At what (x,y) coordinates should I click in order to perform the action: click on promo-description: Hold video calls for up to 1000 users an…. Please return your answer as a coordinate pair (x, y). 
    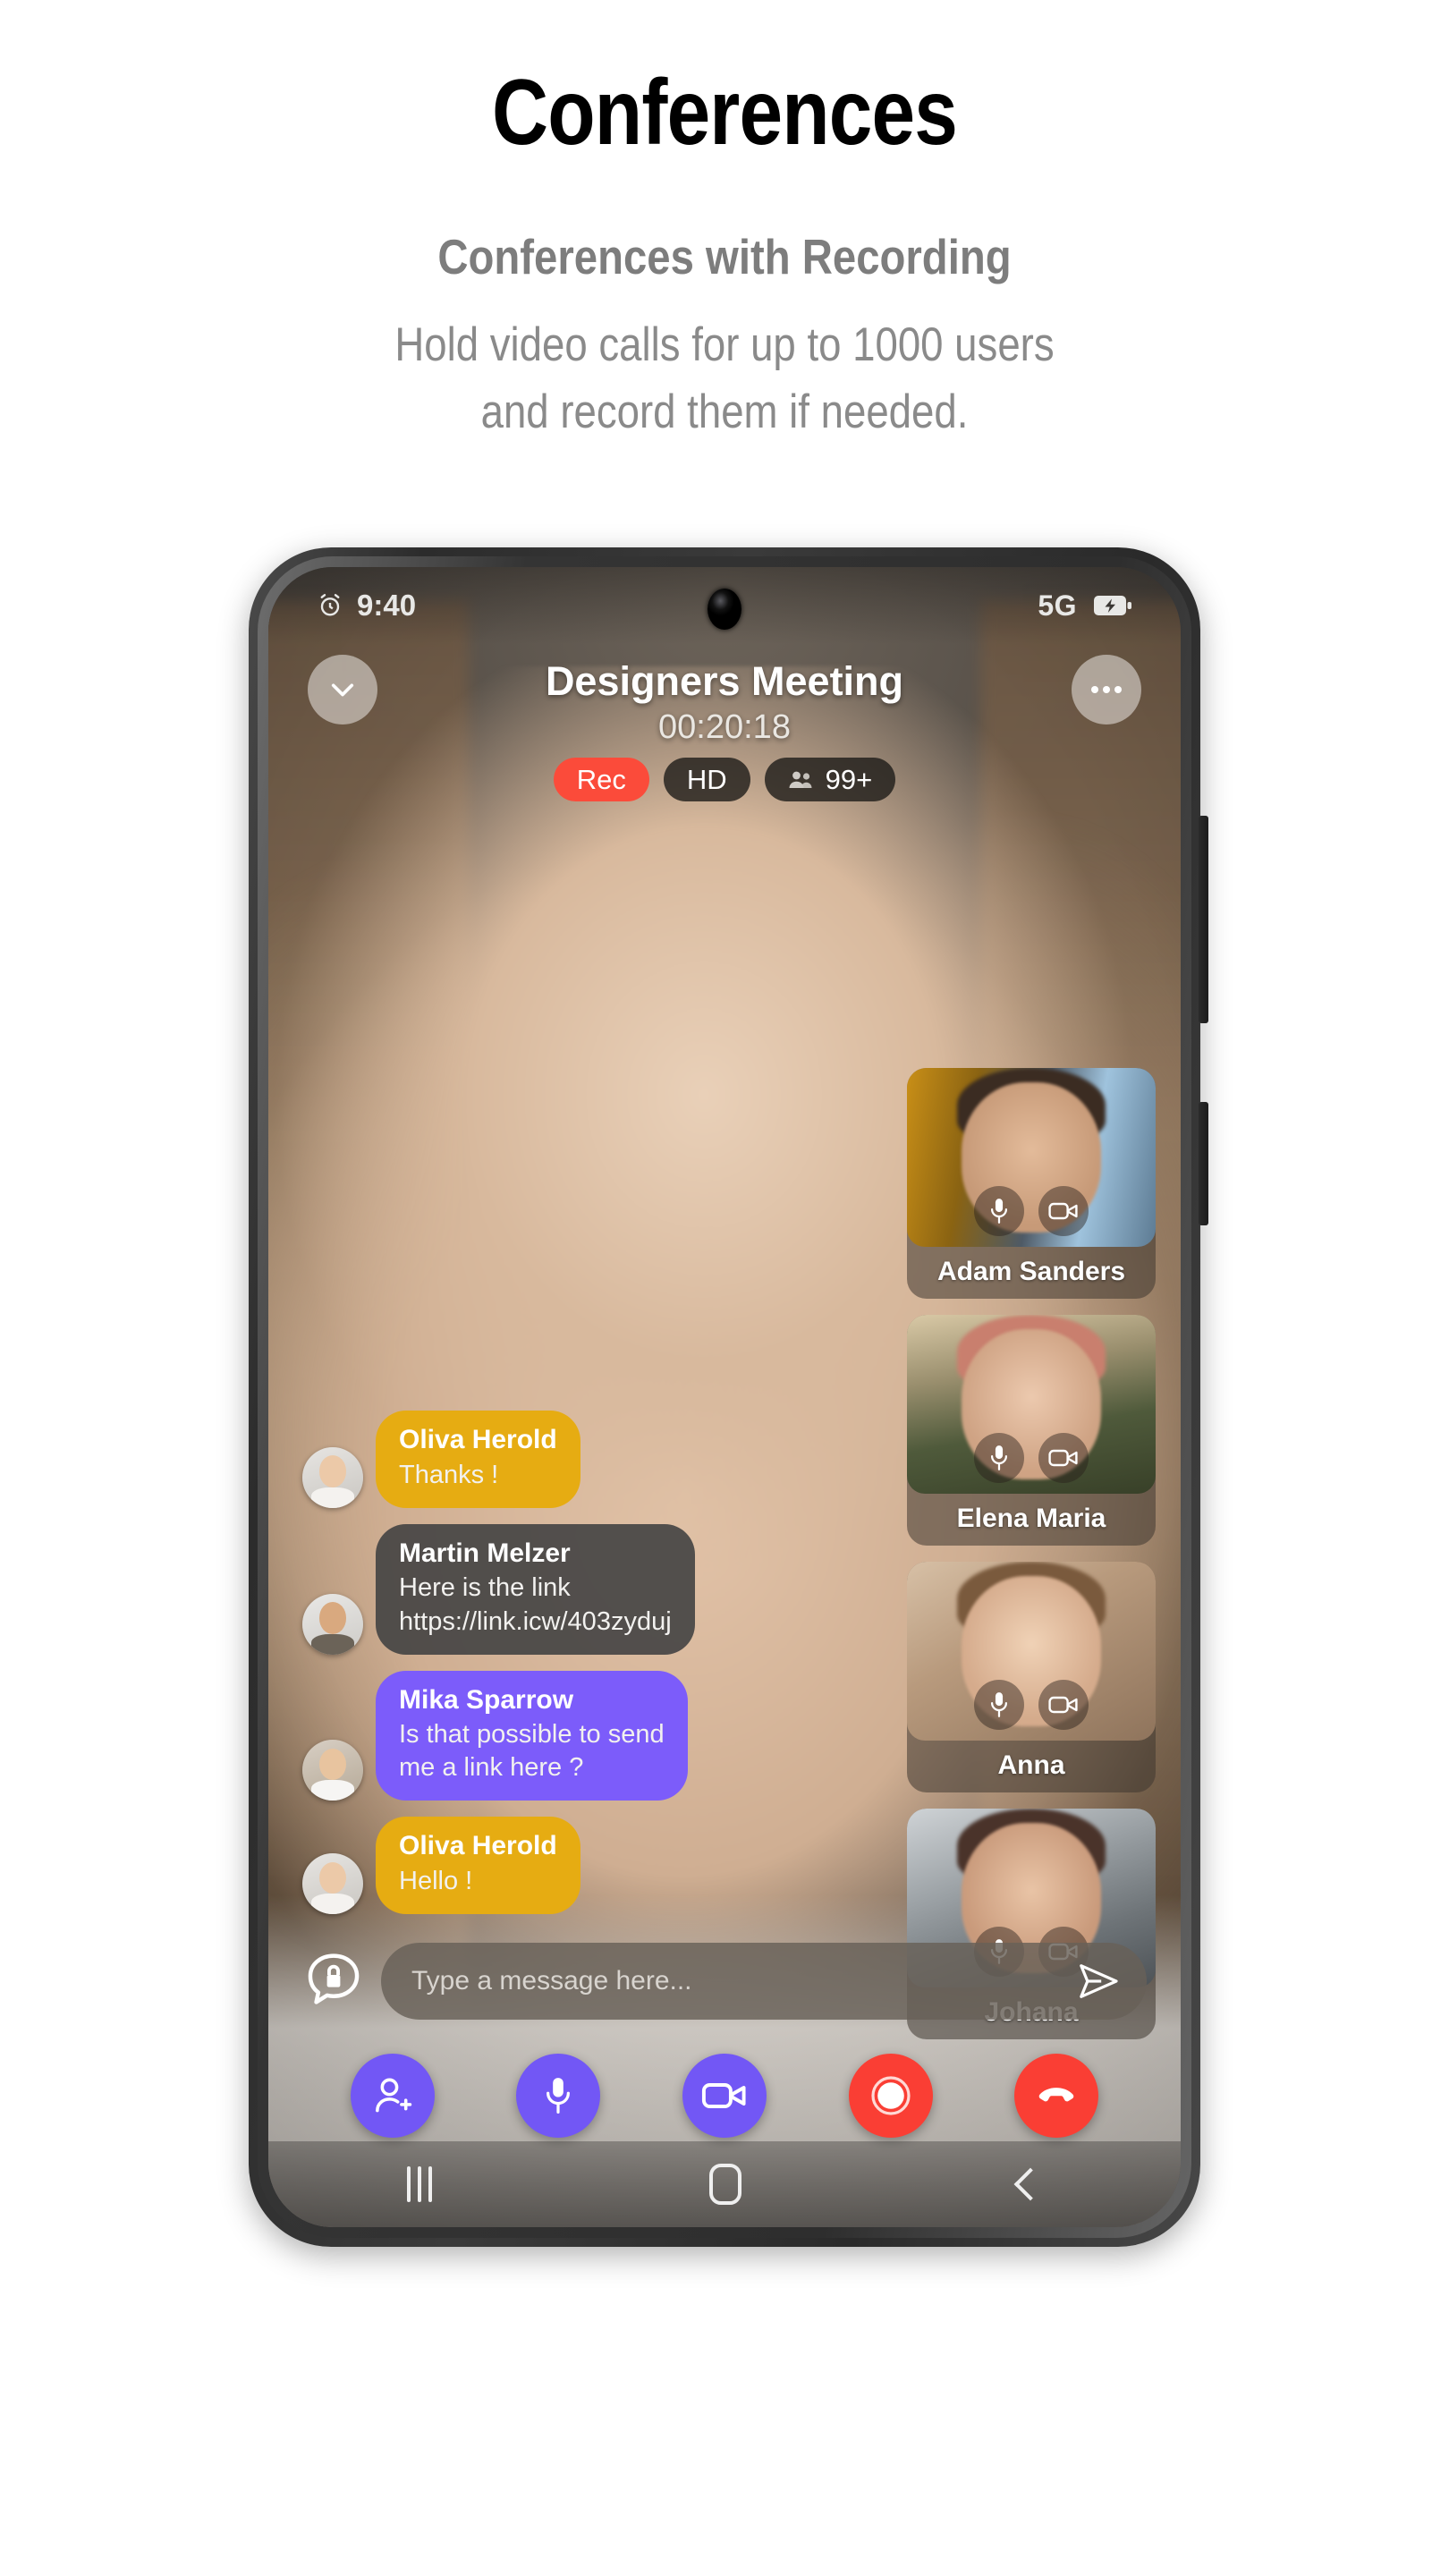
    Looking at the image, I should click on (724, 378).